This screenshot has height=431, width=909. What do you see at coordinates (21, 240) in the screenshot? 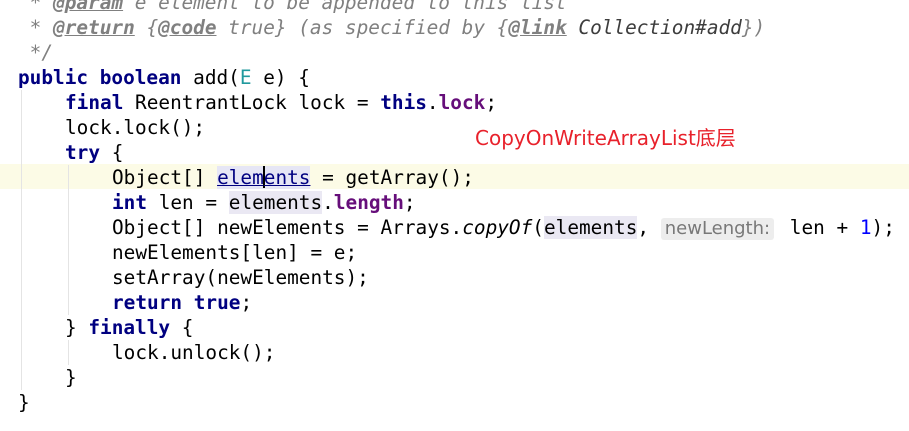
I see `indent-guide-method` at bounding box center [21, 240].